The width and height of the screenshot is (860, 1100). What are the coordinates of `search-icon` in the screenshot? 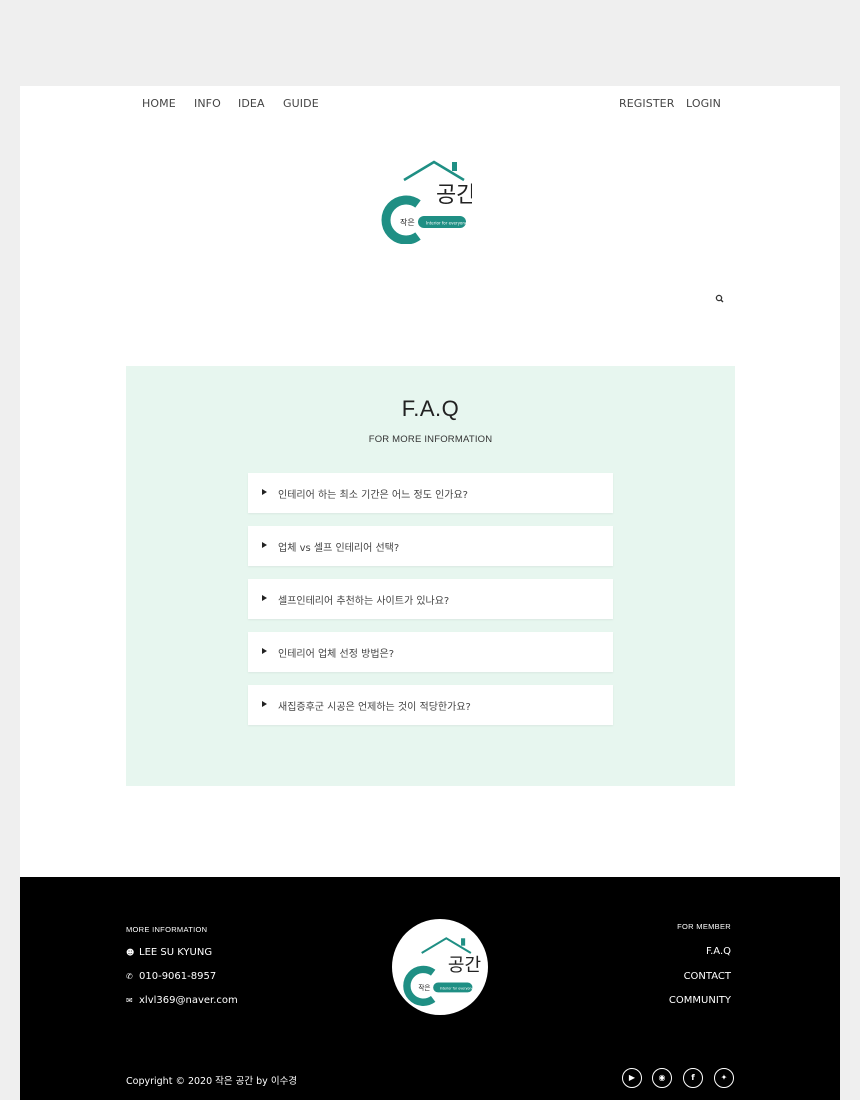 It's located at (720, 298).